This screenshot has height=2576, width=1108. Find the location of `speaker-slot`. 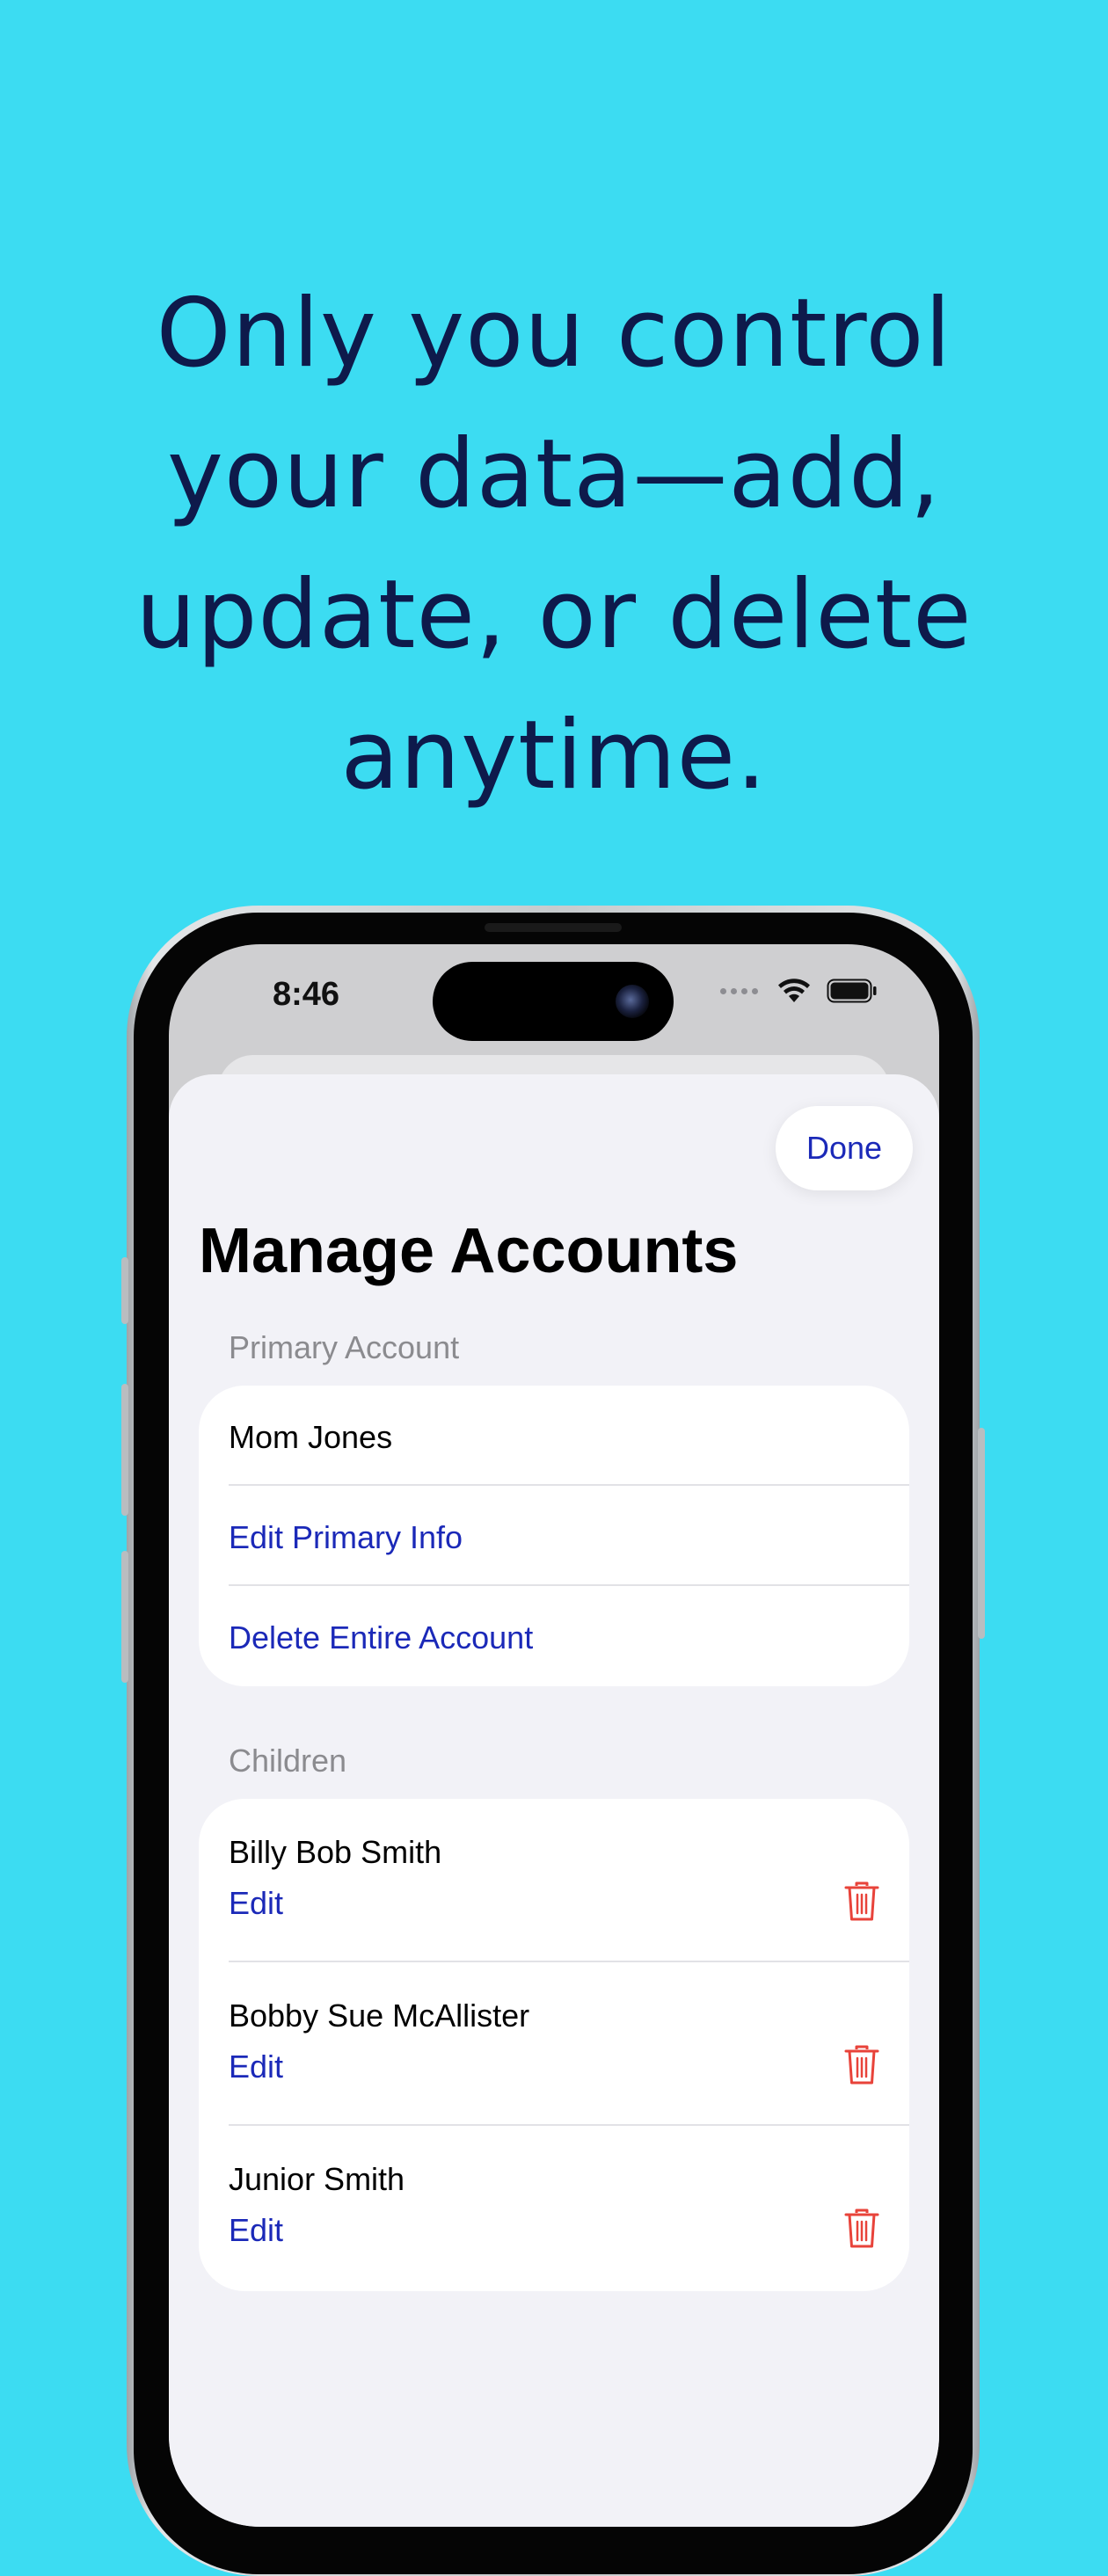

speaker-slot is located at coordinates (553, 927).